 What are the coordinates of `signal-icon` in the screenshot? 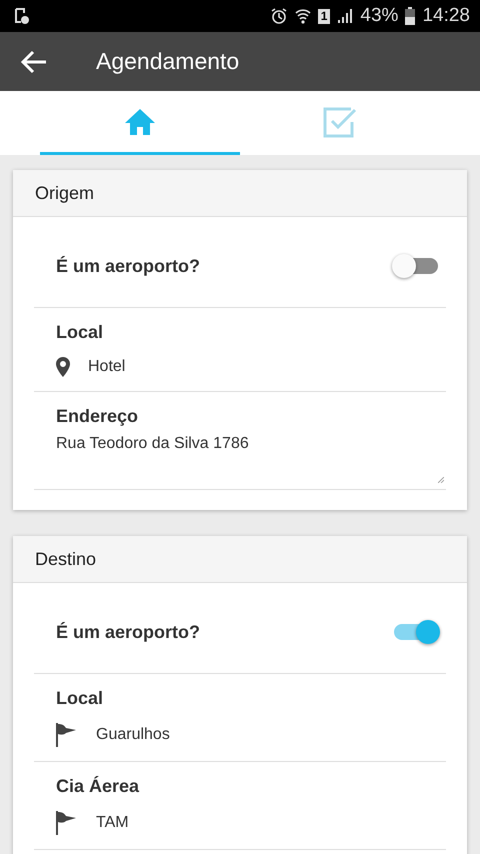 It's located at (345, 16).